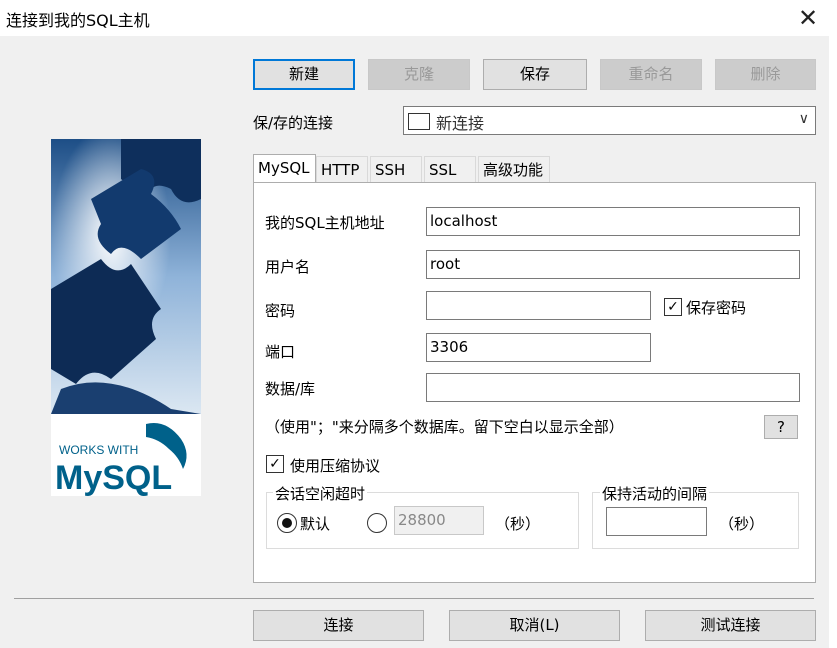 Image resolution: width=837 pixels, height=648 pixels. I want to click on idle-custom-radio, so click(377, 523).